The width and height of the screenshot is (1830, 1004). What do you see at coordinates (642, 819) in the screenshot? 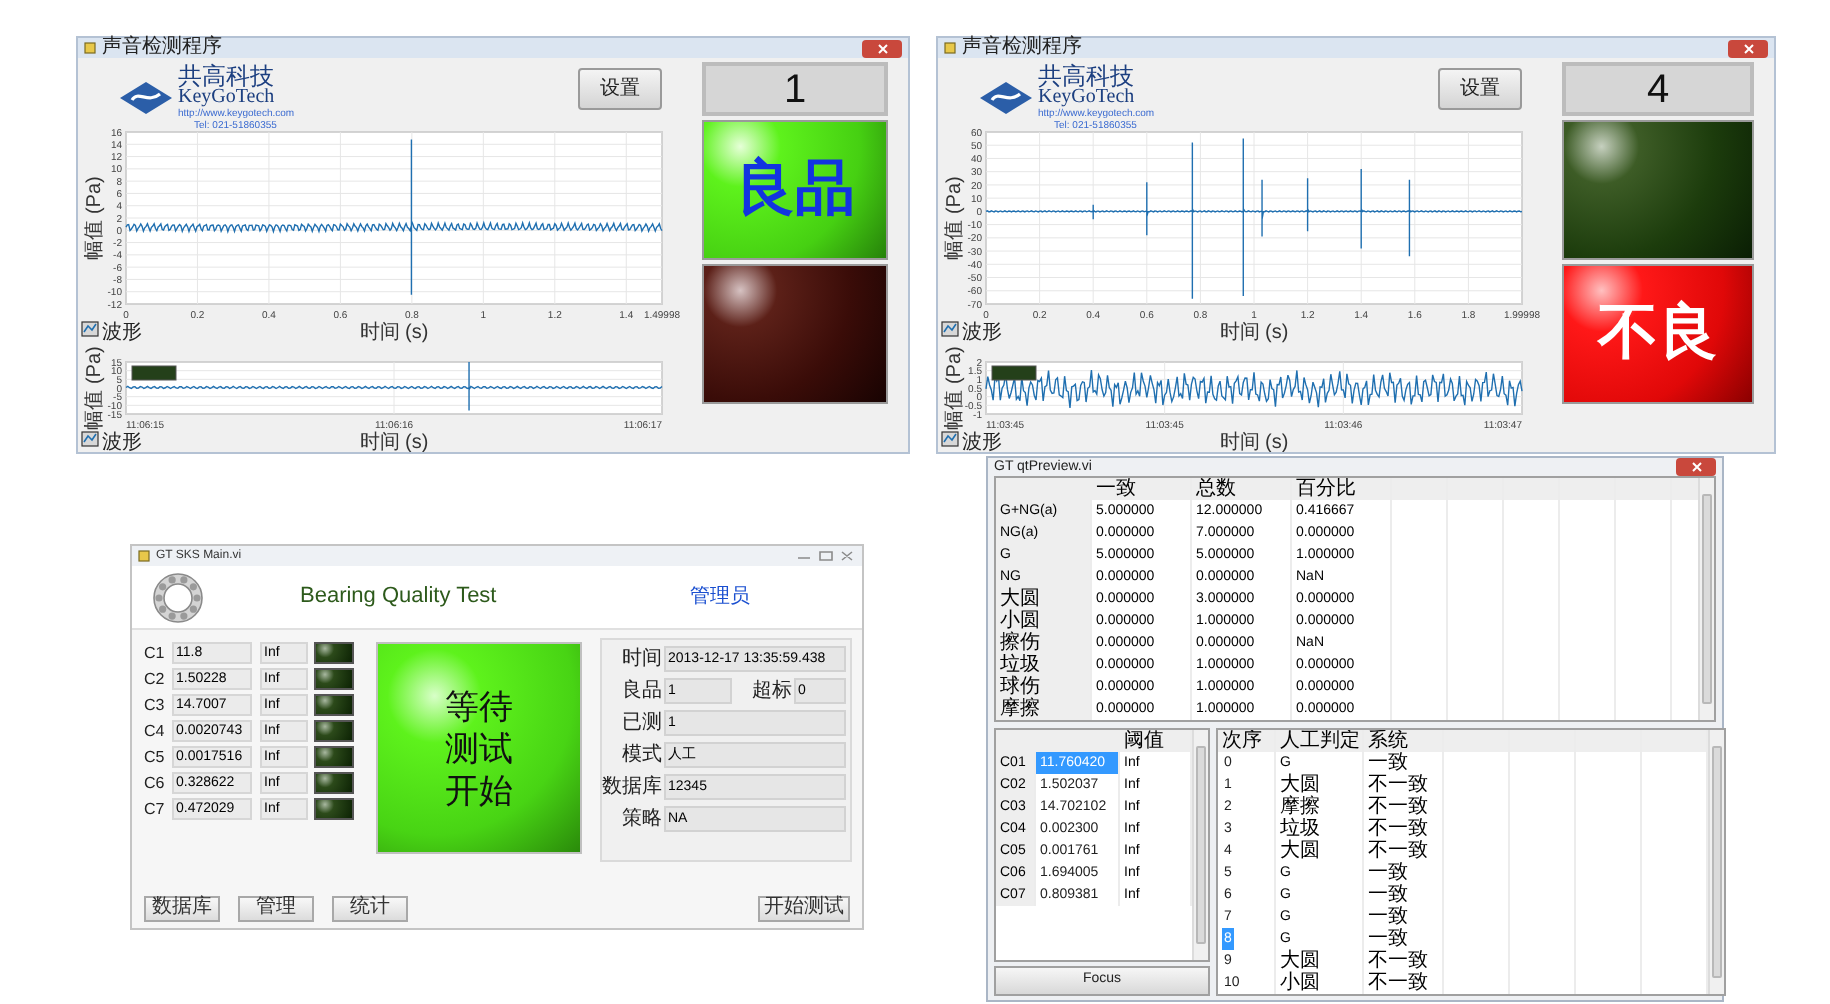
I see `field-label: 策略` at bounding box center [642, 819].